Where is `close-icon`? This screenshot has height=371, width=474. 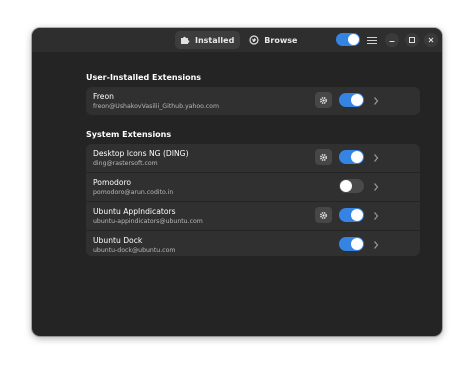
close-icon is located at coordinates (431, 40).